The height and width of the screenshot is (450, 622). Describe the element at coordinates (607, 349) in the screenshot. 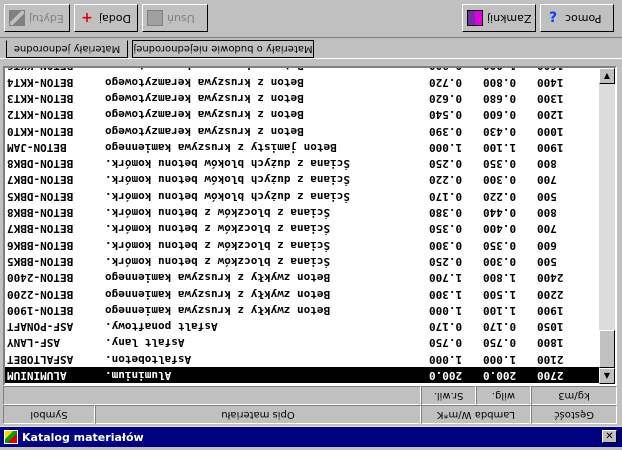

I see `scroll-thumb` at that location.